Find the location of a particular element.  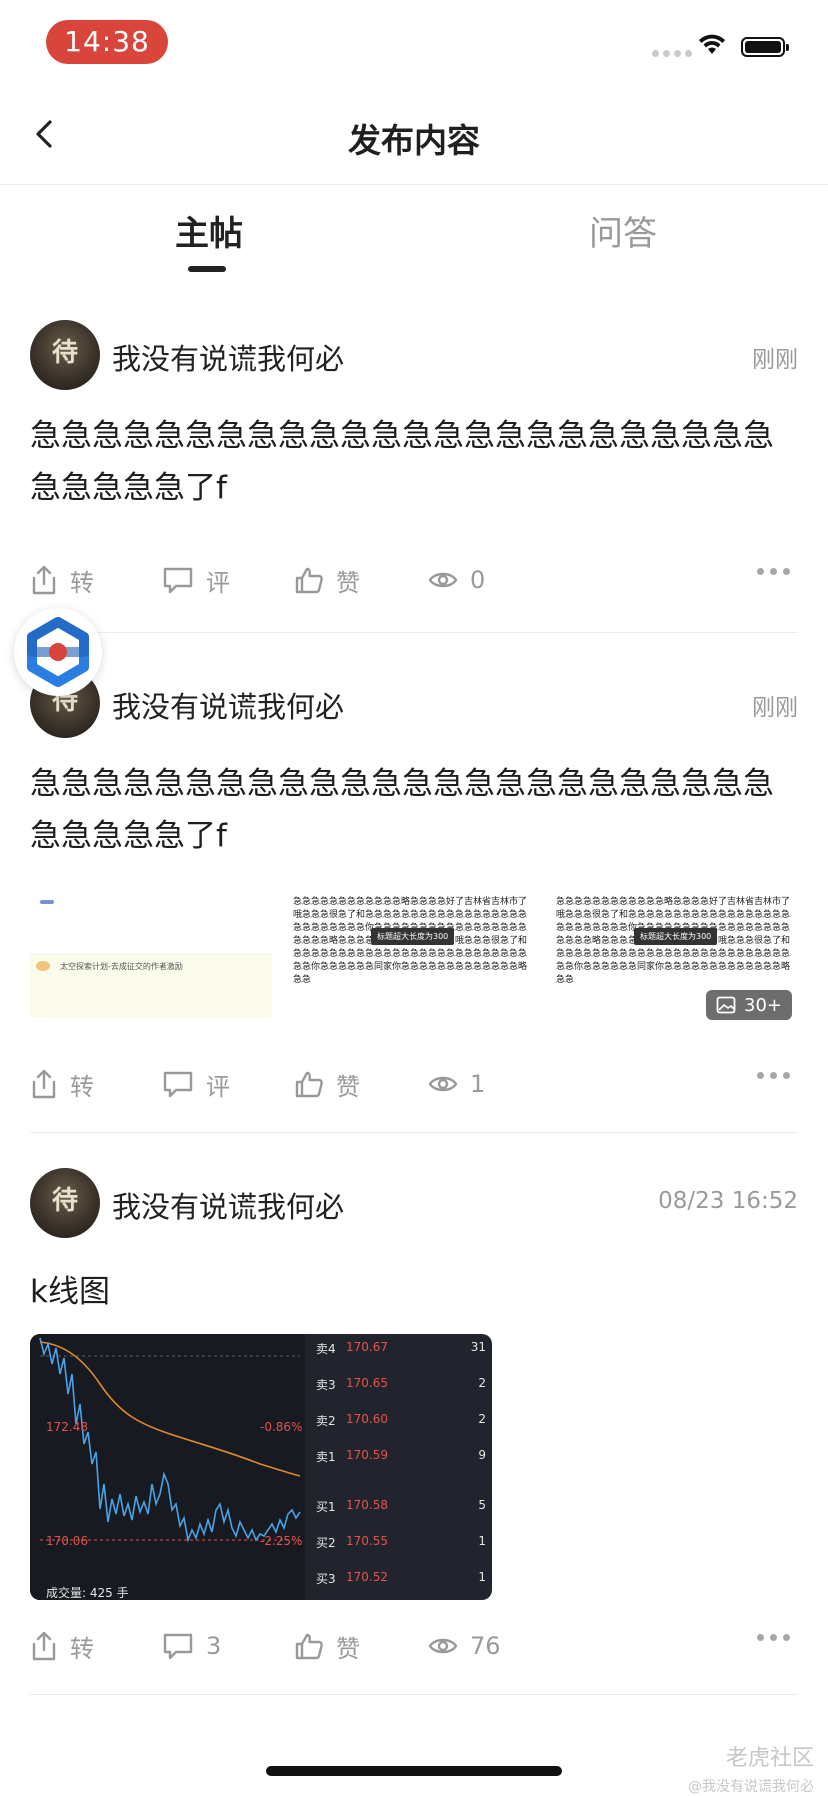

post-time: 08/23 16:52 is located at coordinates (728, 1201).